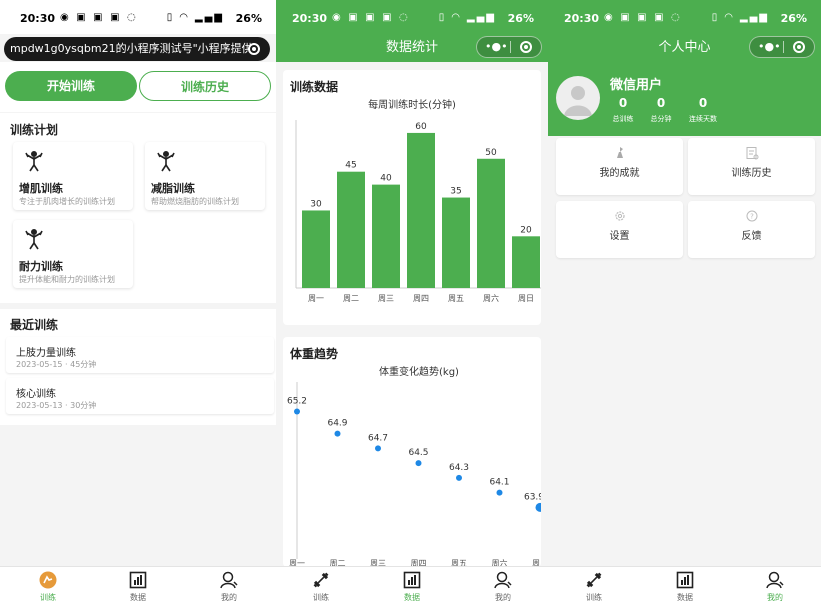 This screenshot has height=607, width=827. I want to click on plan-name: 耐力训练, so click(41, 266).